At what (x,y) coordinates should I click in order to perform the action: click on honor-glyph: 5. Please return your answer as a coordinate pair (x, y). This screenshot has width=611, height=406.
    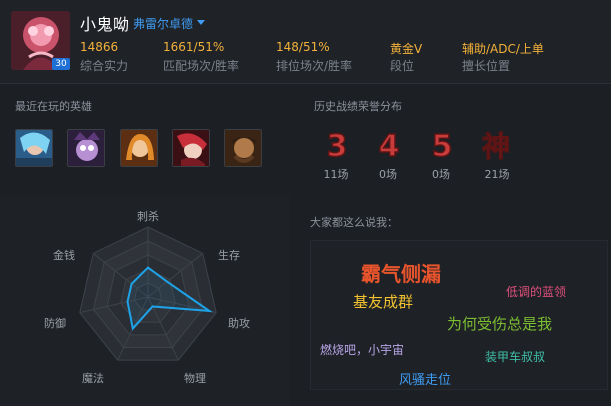
    Looking at the image, I should click on (442, 144).